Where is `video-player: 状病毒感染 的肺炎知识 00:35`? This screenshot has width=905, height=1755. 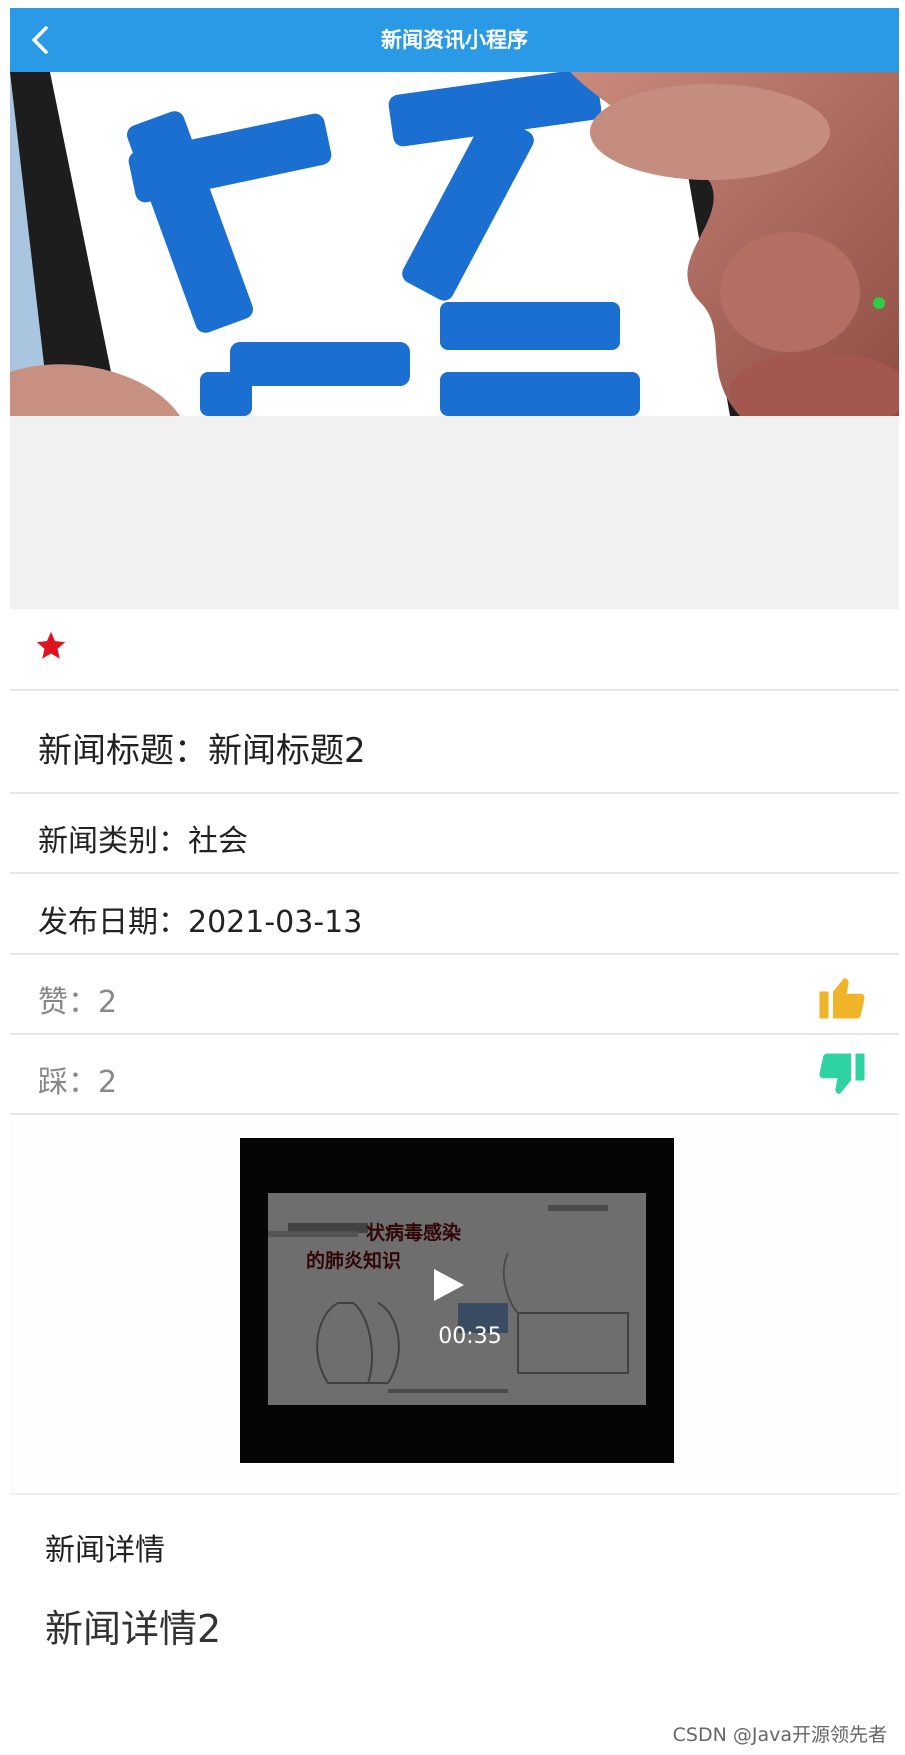
video-player: 状病毒感染 的肺炎知识 00:35 is located at coordinates (457, 1300).